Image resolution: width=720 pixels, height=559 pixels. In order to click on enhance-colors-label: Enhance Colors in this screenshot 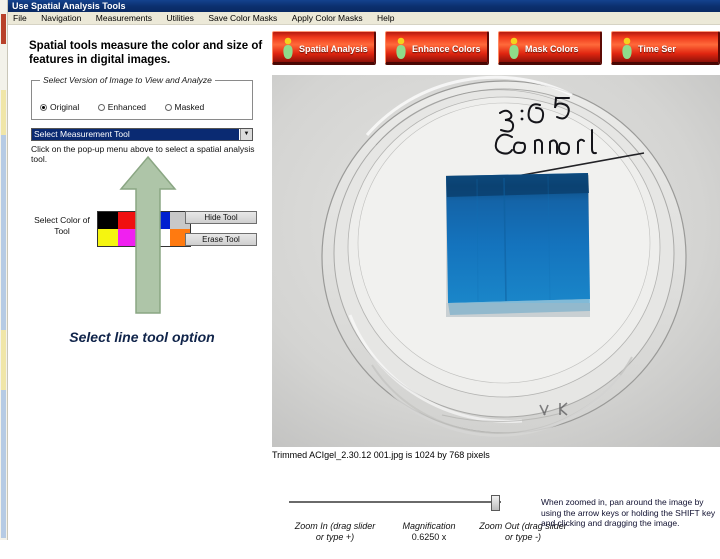, I will do `click(446, 49)`.